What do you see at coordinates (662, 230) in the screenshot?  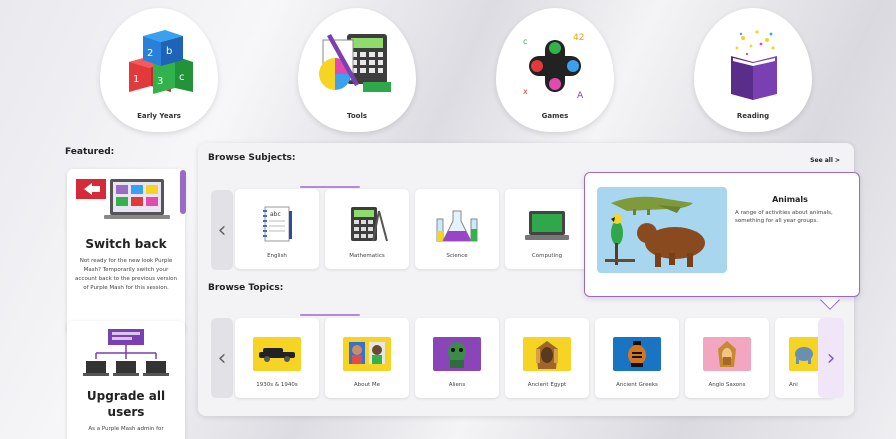 I see `animals-illustration` at bounding box center [662, 230].